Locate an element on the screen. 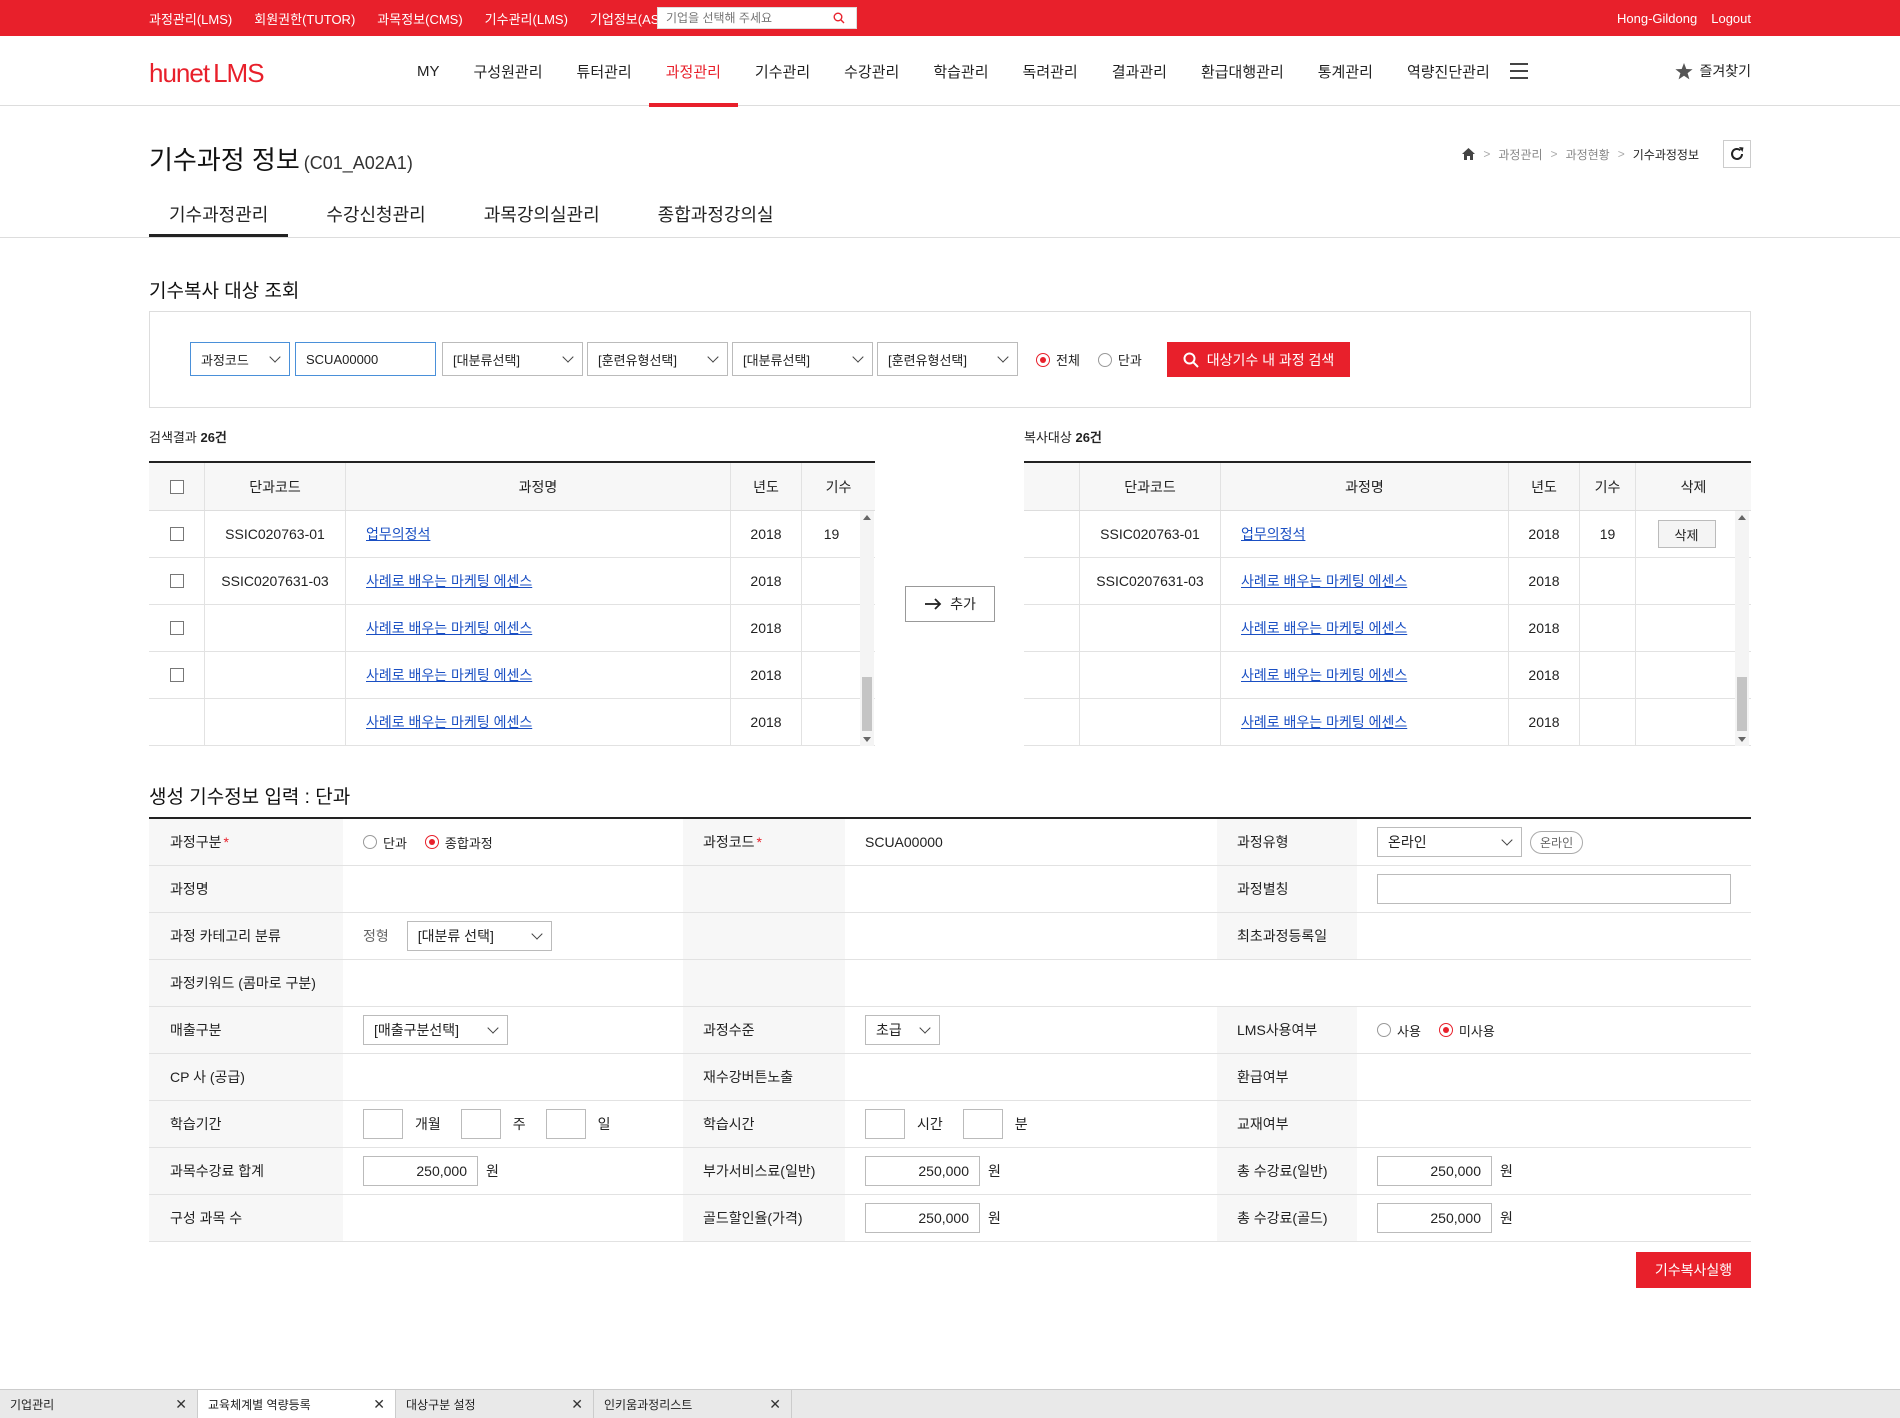 This screenshot has width=1900, height=1418. gnb-item-encourage: 독려관리 is located at coordinates (1050, 71).